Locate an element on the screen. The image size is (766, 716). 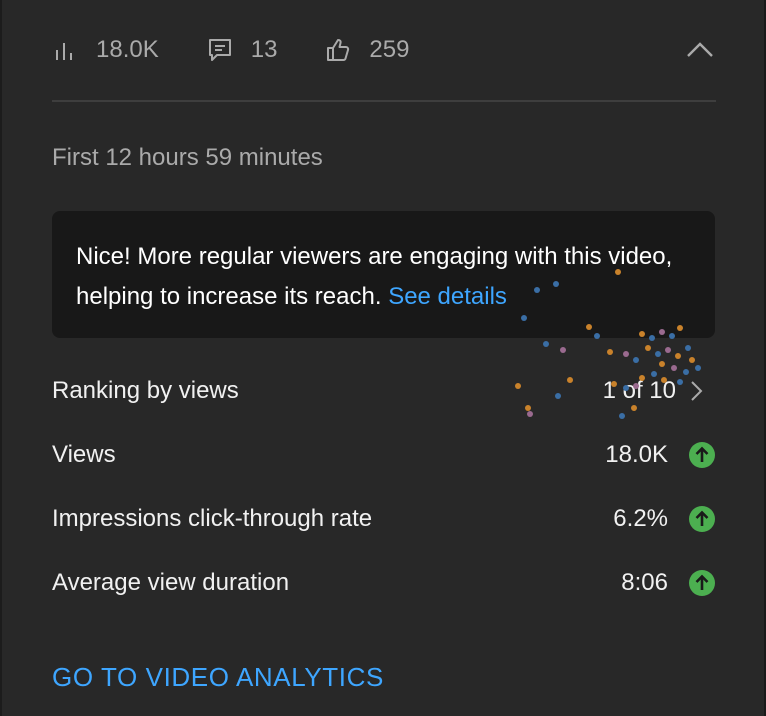
likes-count: 259 is located at coordinates (389, 49).